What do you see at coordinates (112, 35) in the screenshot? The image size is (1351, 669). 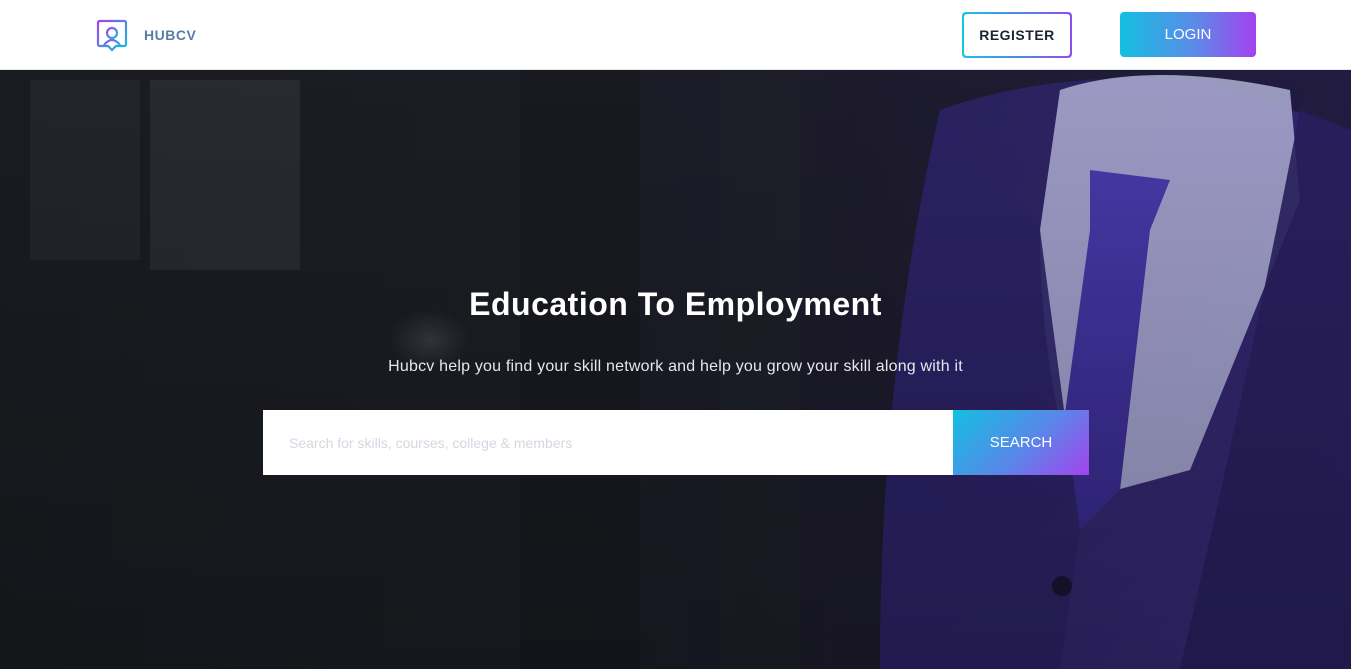 I see `hubcv-logo-icon` at bounding box center [112, 35].